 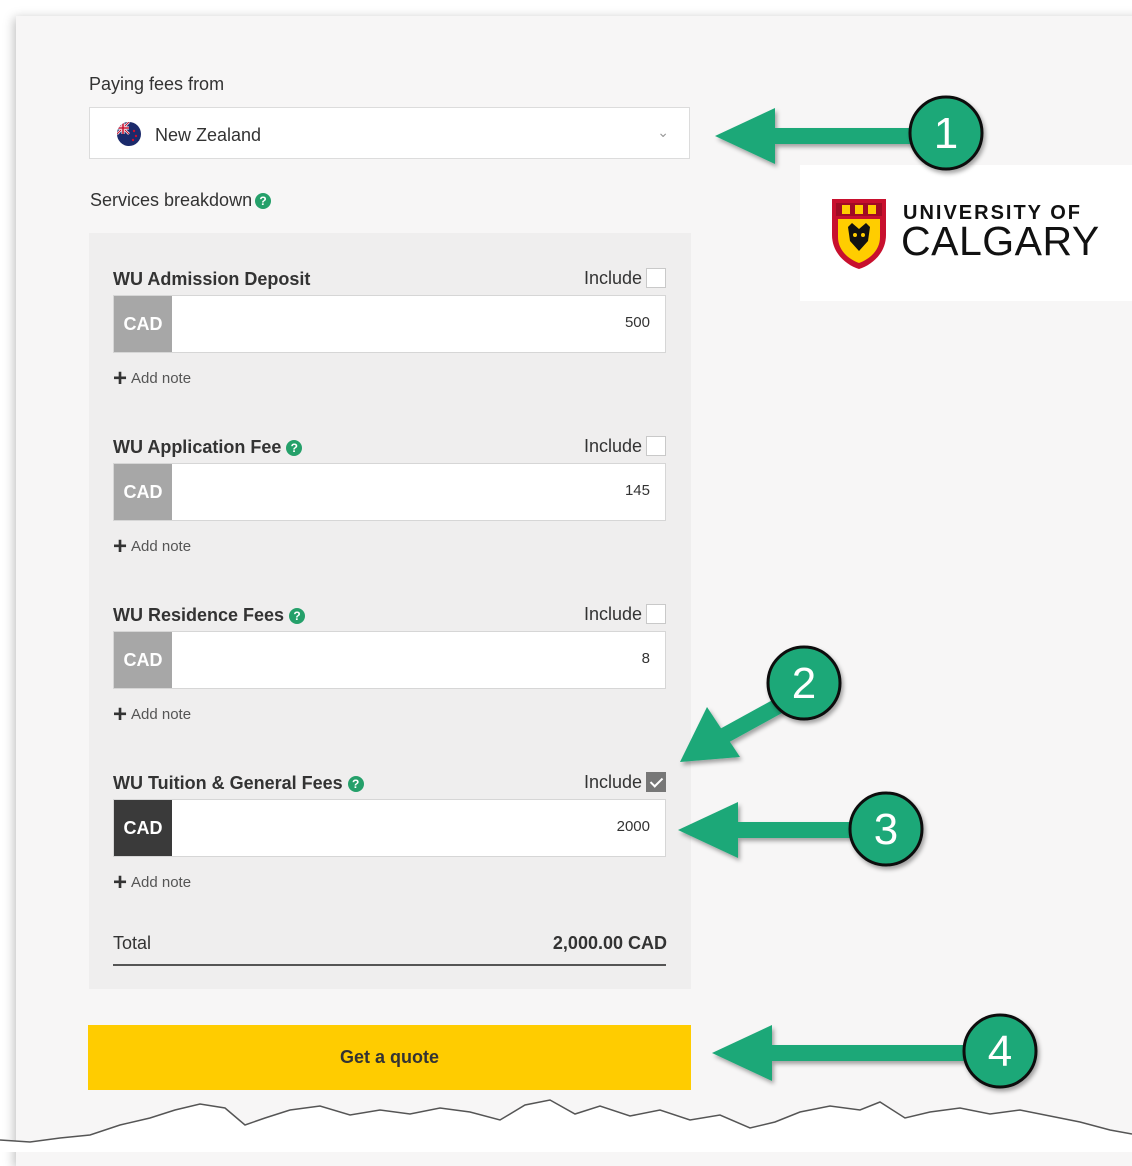 What do you see at coordinates (663, 132) in the screenshot?
I see `chevron-down-icon: ⌄` at bounding box center [663, 132].